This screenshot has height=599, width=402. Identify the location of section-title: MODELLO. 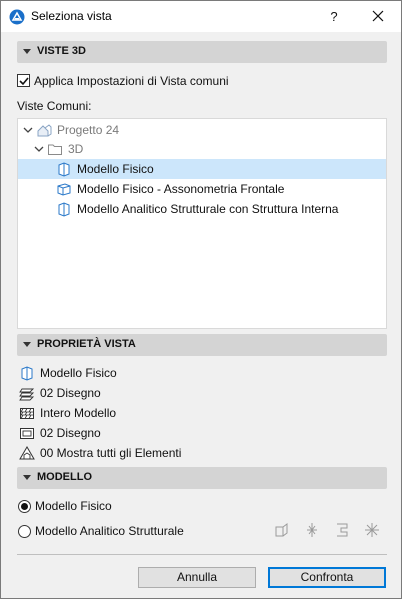
(64, 477).